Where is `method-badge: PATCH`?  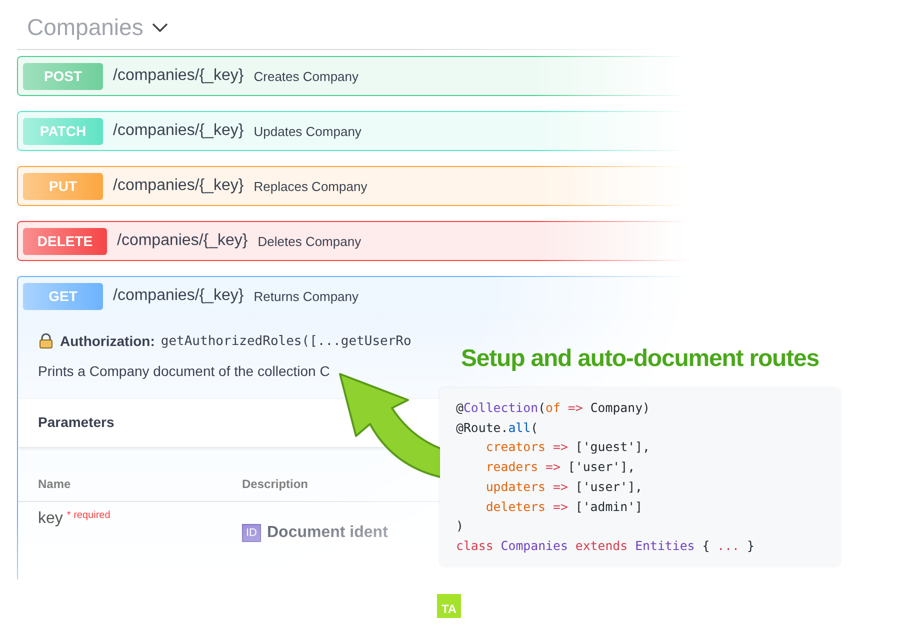
method-badge: PATCH is located at coordinates (63, 131).